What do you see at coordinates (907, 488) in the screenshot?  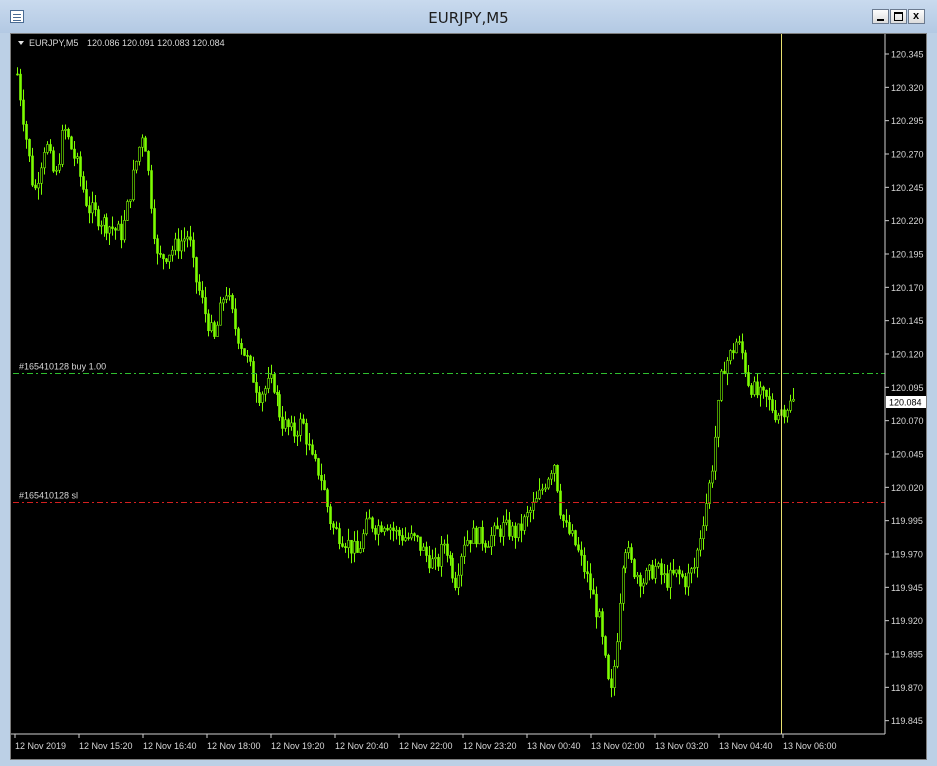 I see `y-tick-label: 120.020` at bounding box center [907, 488].